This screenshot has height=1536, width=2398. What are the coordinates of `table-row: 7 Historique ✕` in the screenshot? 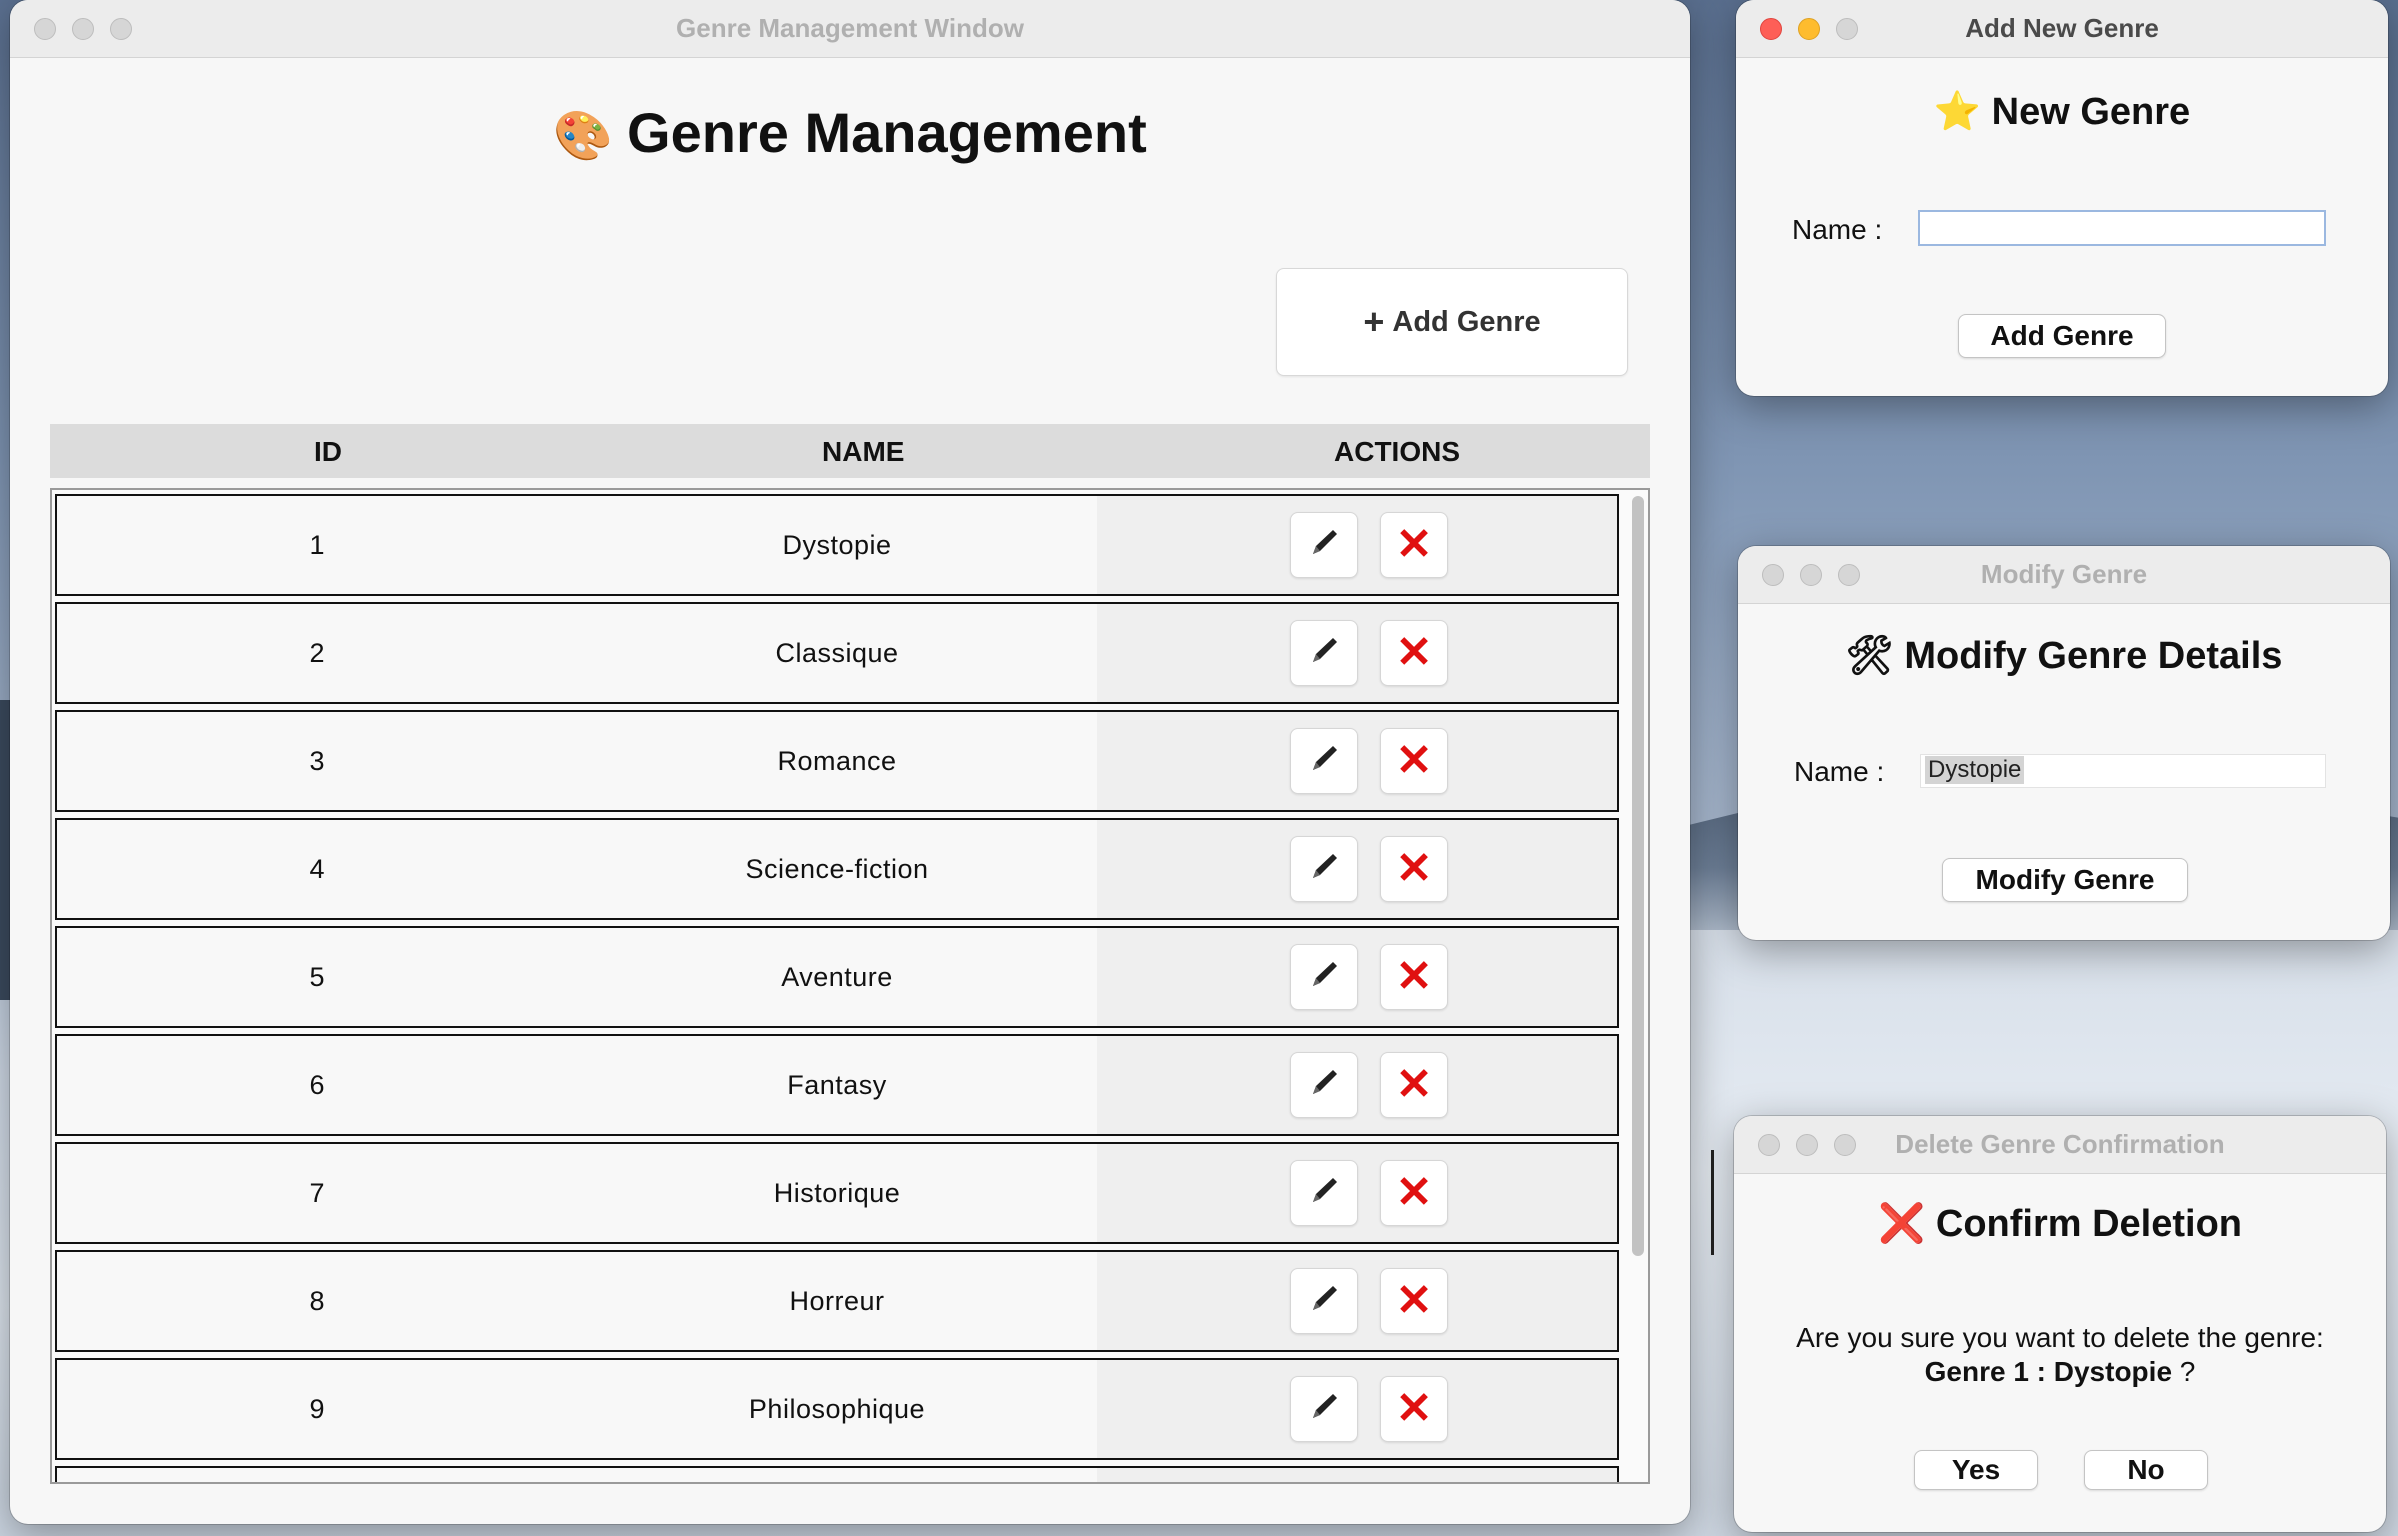 It's located at (837, 1193).